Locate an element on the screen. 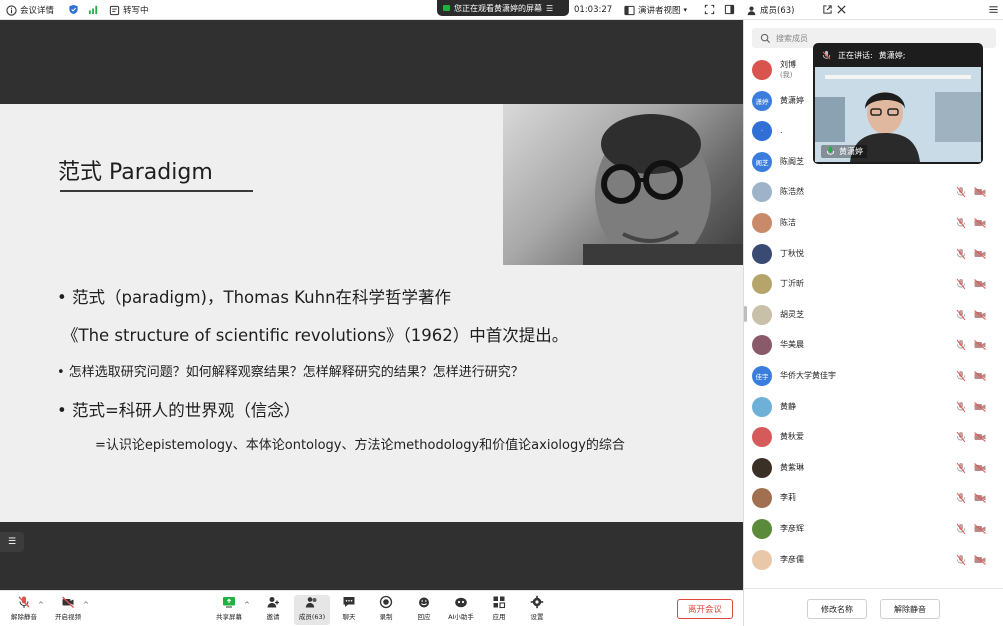  chat-button: 聊天 is located at coordinates (349, 610).